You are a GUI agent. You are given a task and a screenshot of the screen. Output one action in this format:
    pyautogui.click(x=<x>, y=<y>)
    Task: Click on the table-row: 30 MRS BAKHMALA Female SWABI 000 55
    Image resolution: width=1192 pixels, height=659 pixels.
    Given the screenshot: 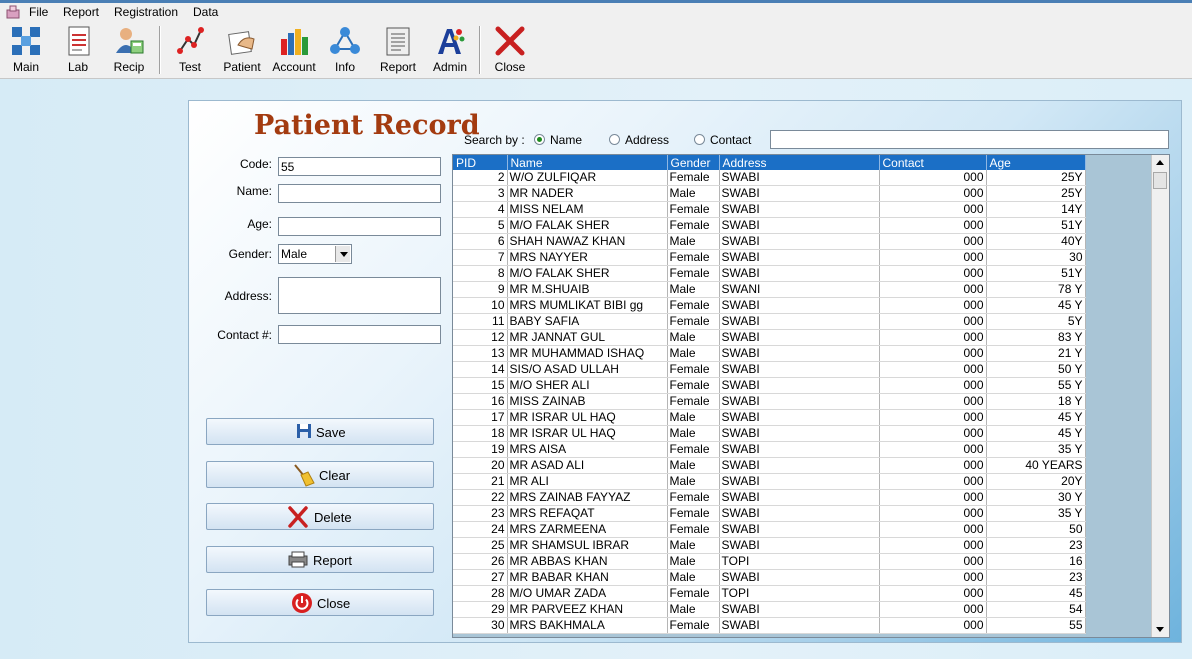 What is the action you would take?
    pyautogui.click(x=769, y=625)
    